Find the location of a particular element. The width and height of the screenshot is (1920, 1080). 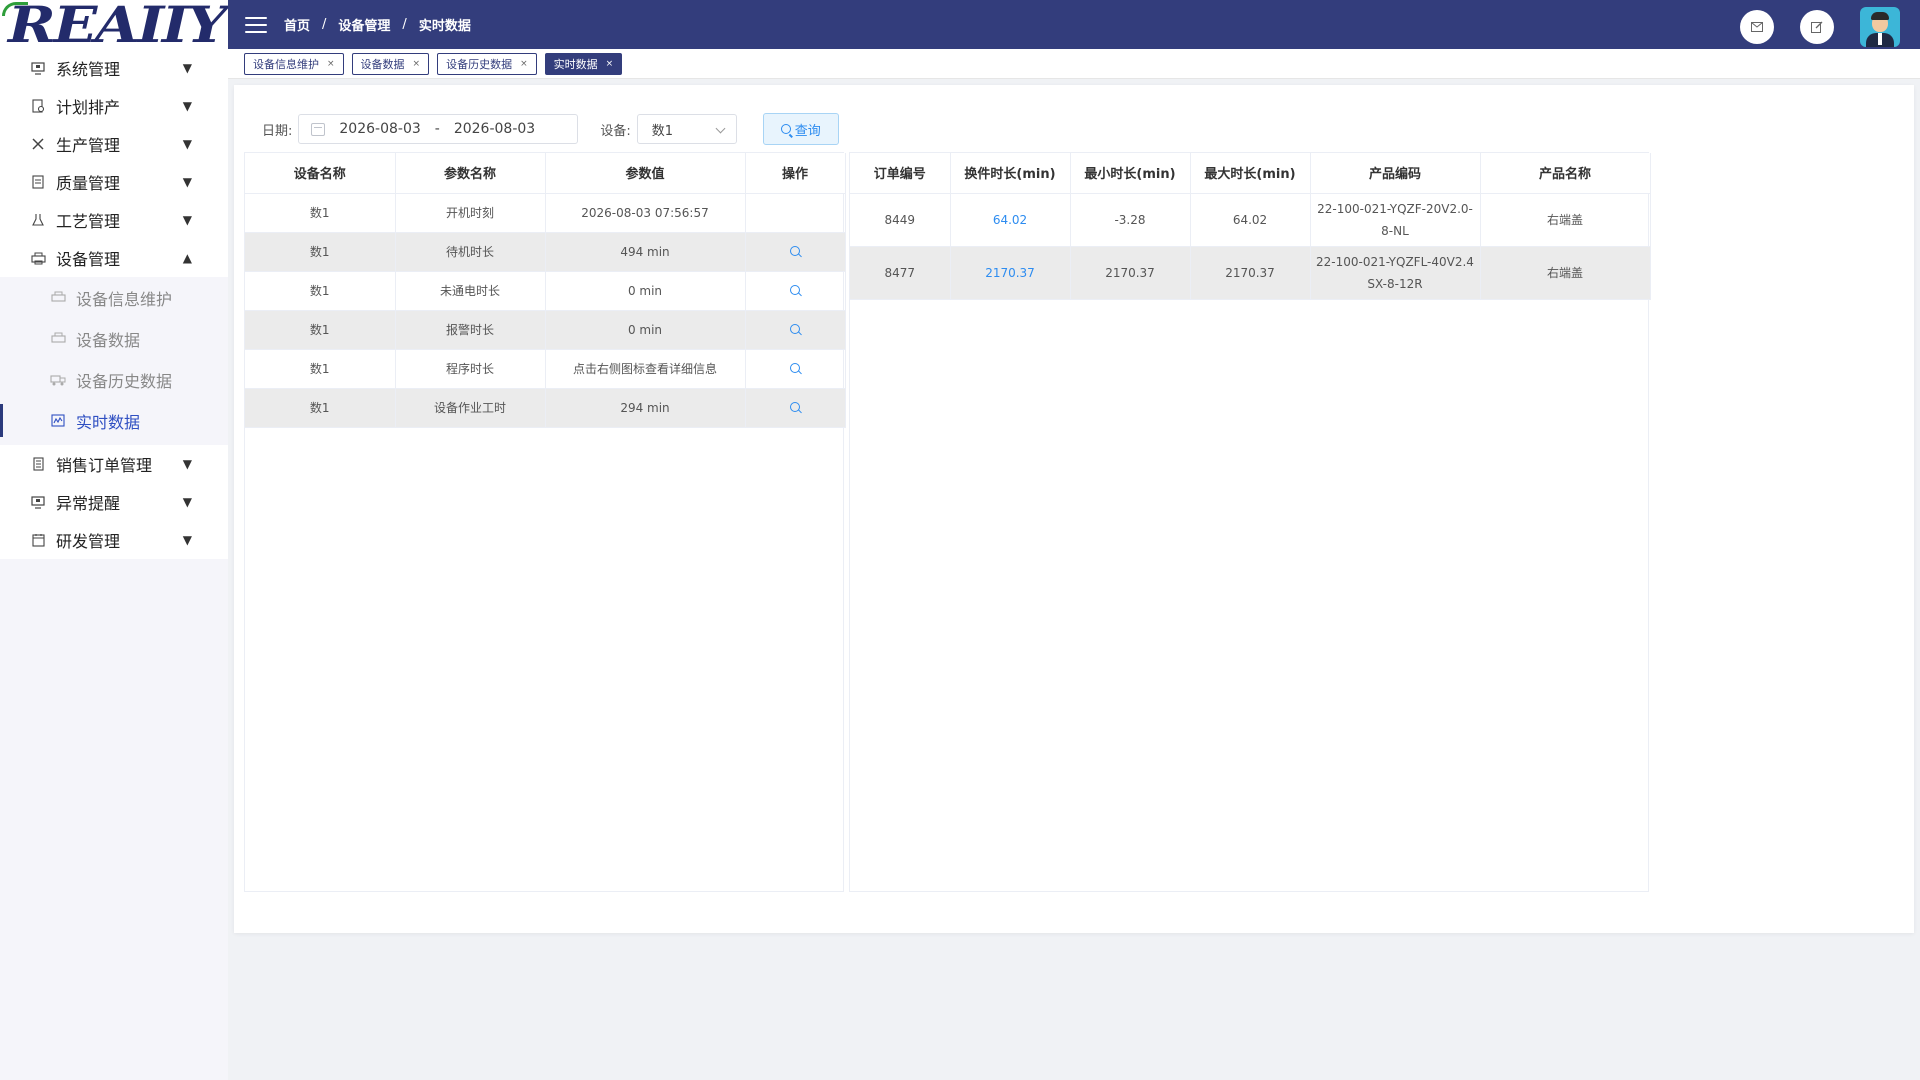

sidebar-subitem-equipment-info: 设备信息维护 is located at coordinates (114, 297).